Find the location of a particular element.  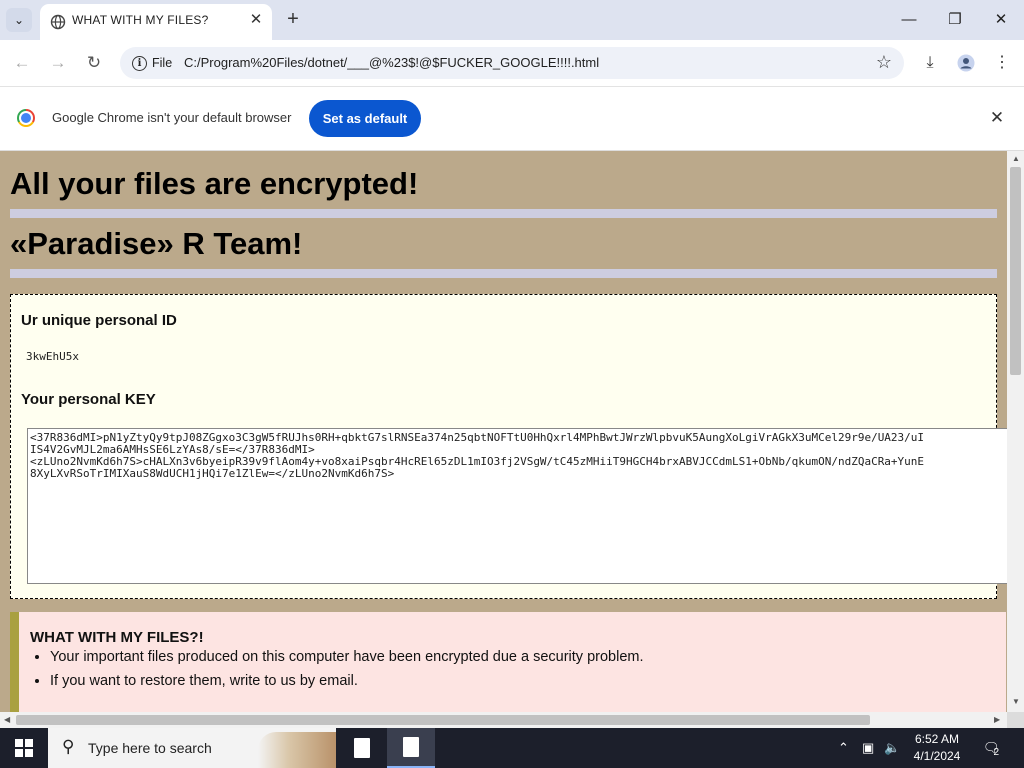

notification-center: 🗨 2 is located at coordinates (991, 748).